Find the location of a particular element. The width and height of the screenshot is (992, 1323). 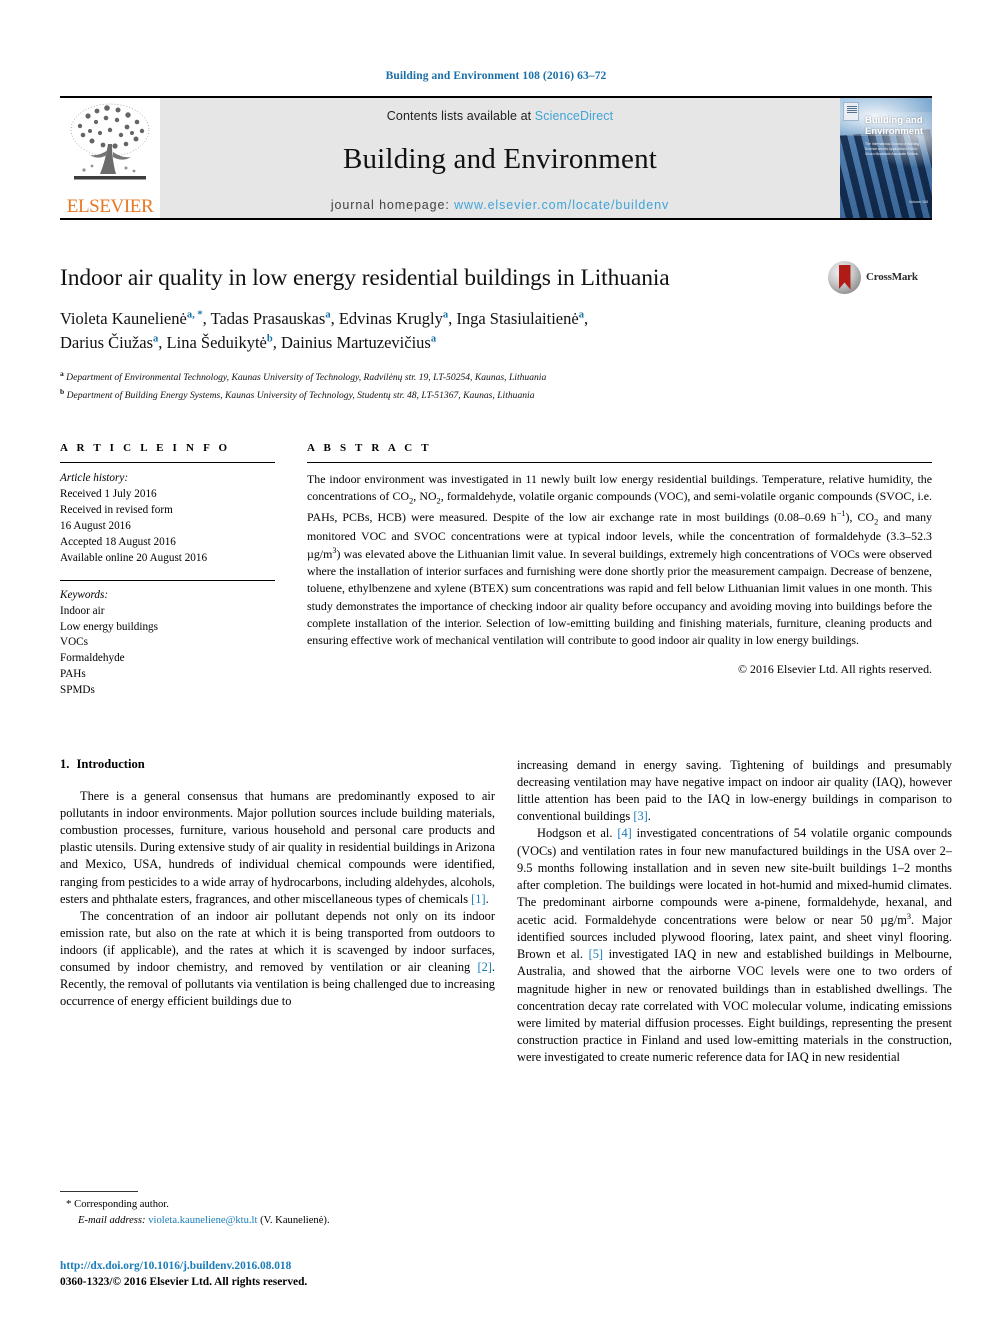

abstract-seg-4: ), CO is located at coordinates (860, 516).